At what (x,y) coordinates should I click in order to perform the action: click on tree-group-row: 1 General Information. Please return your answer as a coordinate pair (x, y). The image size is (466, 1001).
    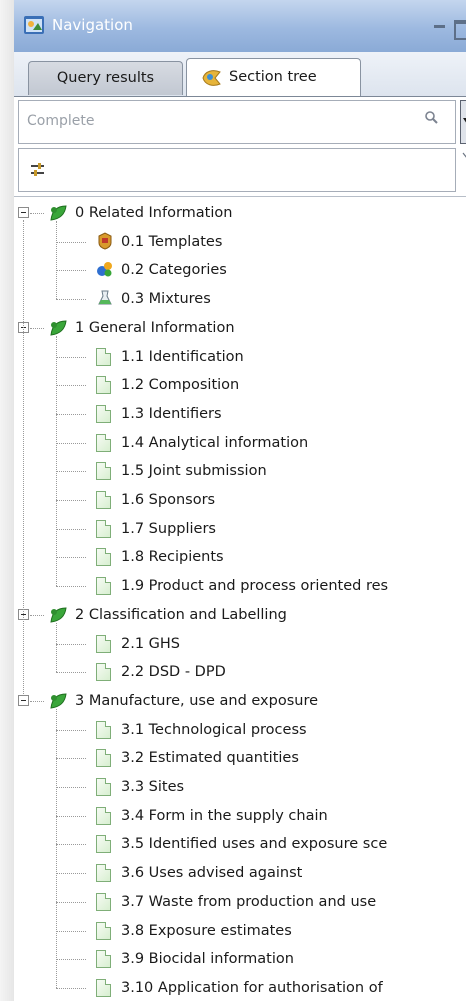
    Looking at the image, I should click on (240, 328).